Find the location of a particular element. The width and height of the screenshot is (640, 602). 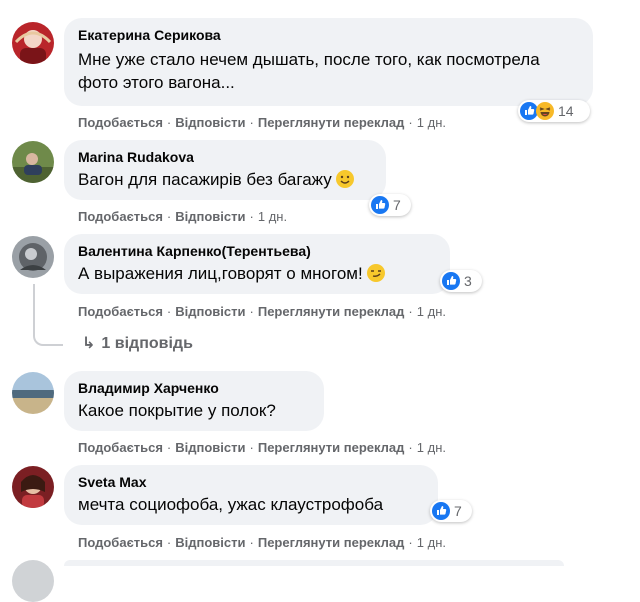

view-replies-button: ↳ 1 відповідь is located at coordinates (137, 343).